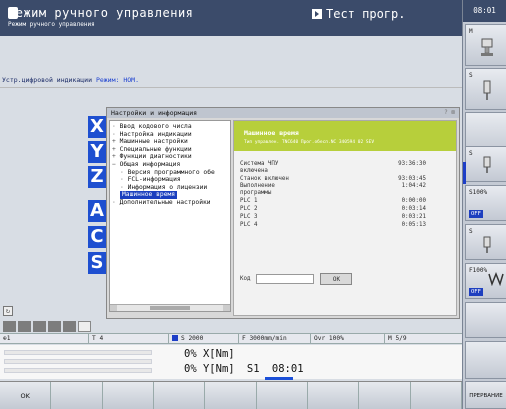 Image resolution: width=506 pixels, height=409 pixels. What do you see at coordinates (471, 31) in the screenshot?
I see `m-label: M` at bounding box center [471, 31].